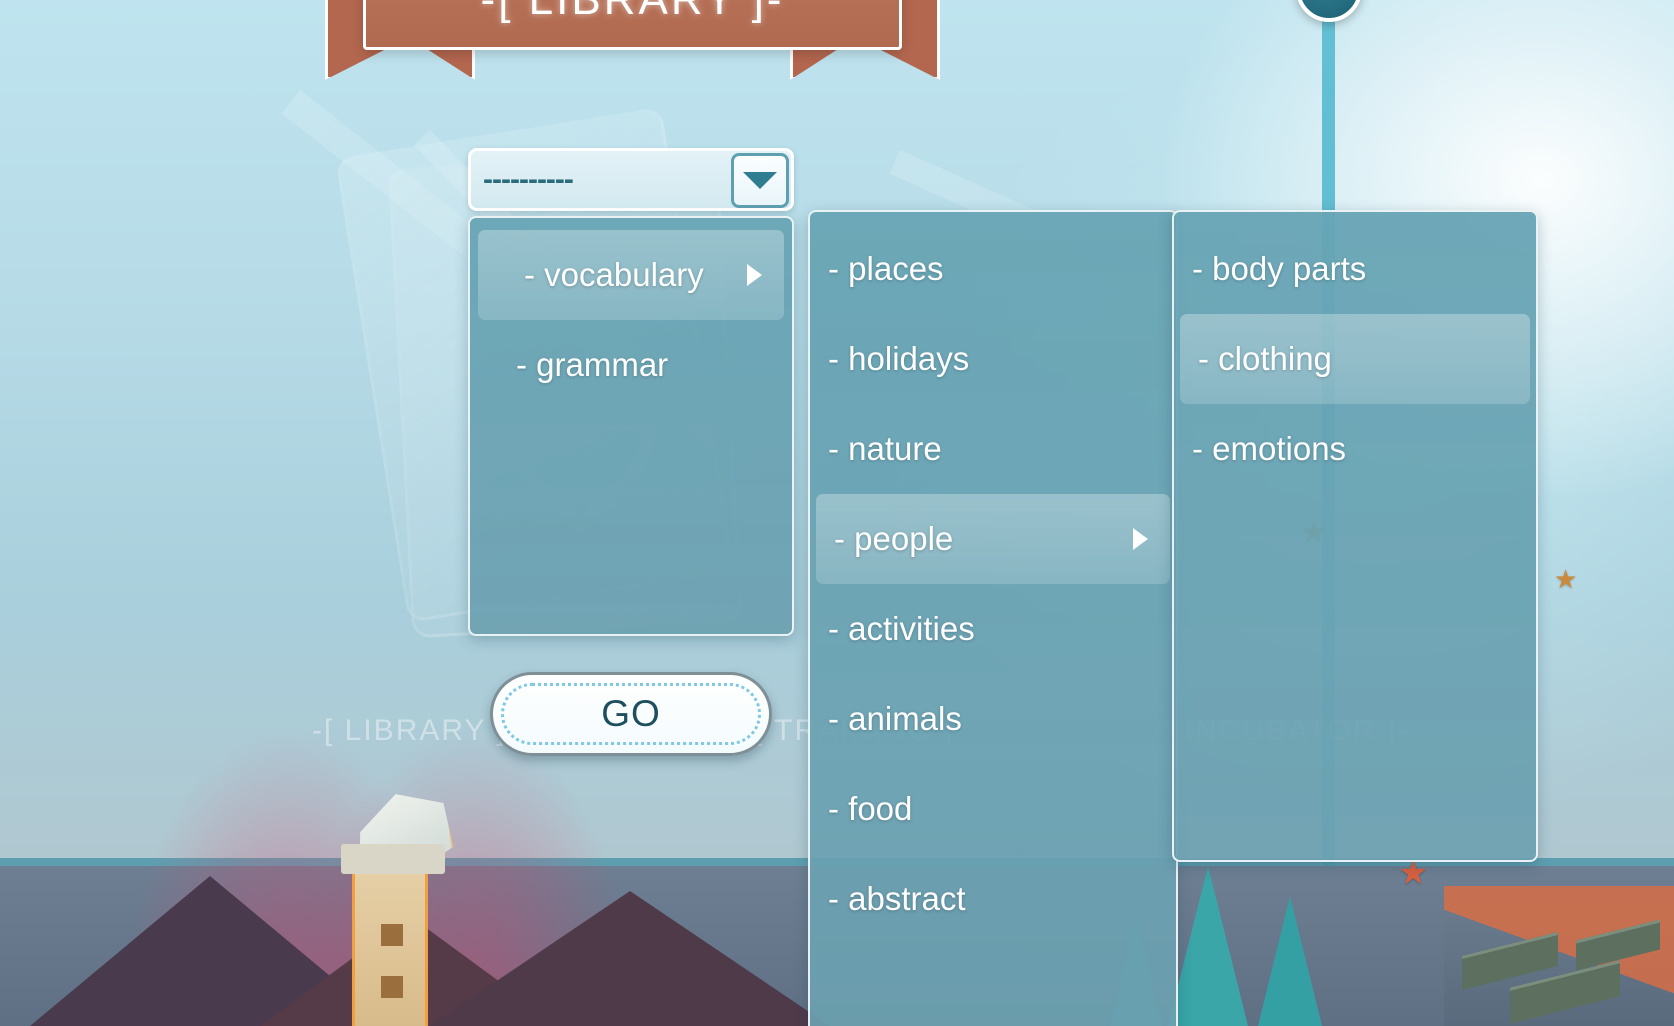 The width and height of the screenshot is (1674, 1026). Describe the element at coordinates (894, 538) in the screenshot. I see `menu-item-label: - people` at that location.